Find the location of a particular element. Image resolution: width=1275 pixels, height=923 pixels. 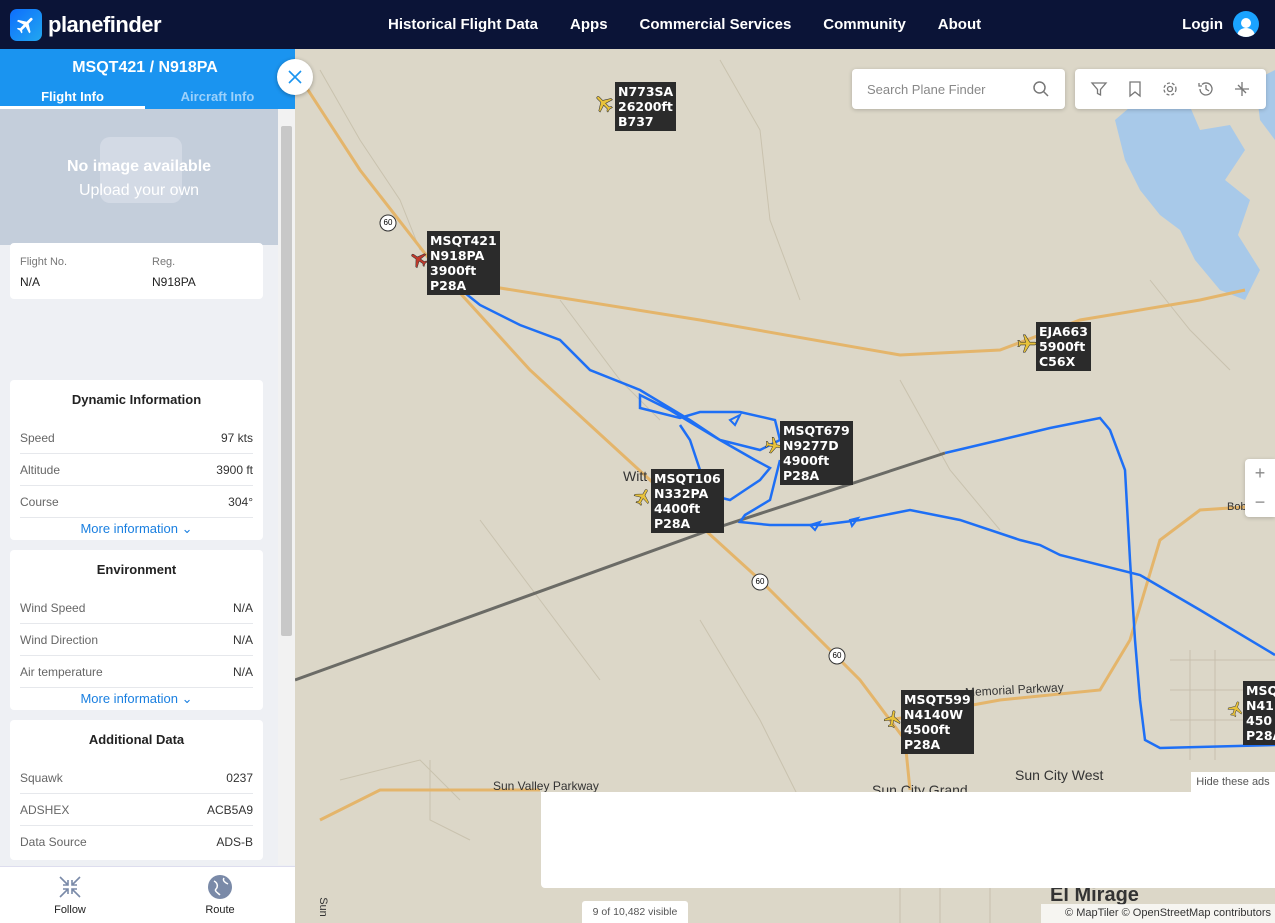

close-panel-button is located at coordinates (295, 77).